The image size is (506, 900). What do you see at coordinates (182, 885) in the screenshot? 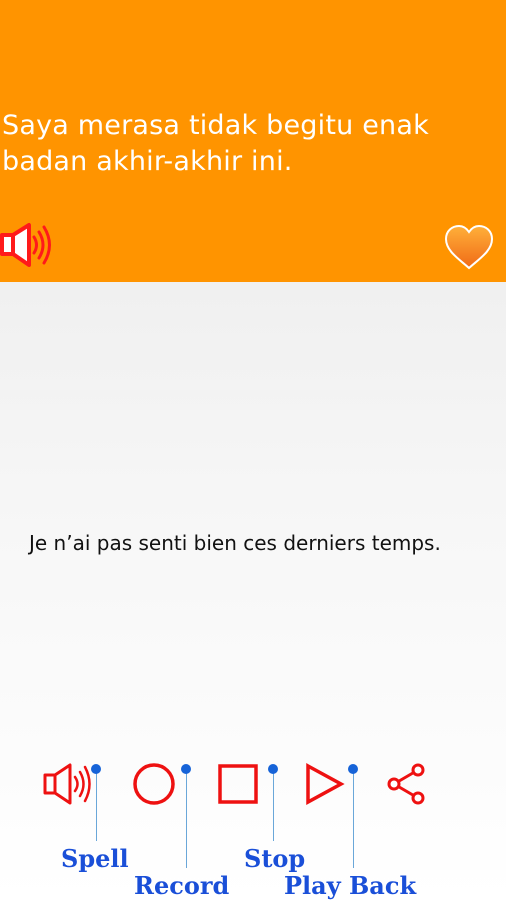
I see `record-label: Record` at bounding box center [182, 885].